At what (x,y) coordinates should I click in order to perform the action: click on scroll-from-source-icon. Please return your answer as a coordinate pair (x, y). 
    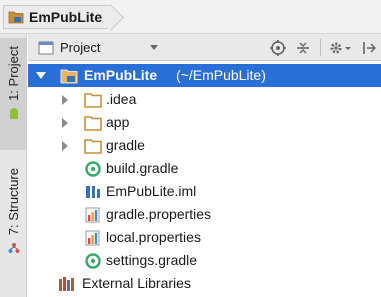
    Looking at the image, I should click on (278, 48).